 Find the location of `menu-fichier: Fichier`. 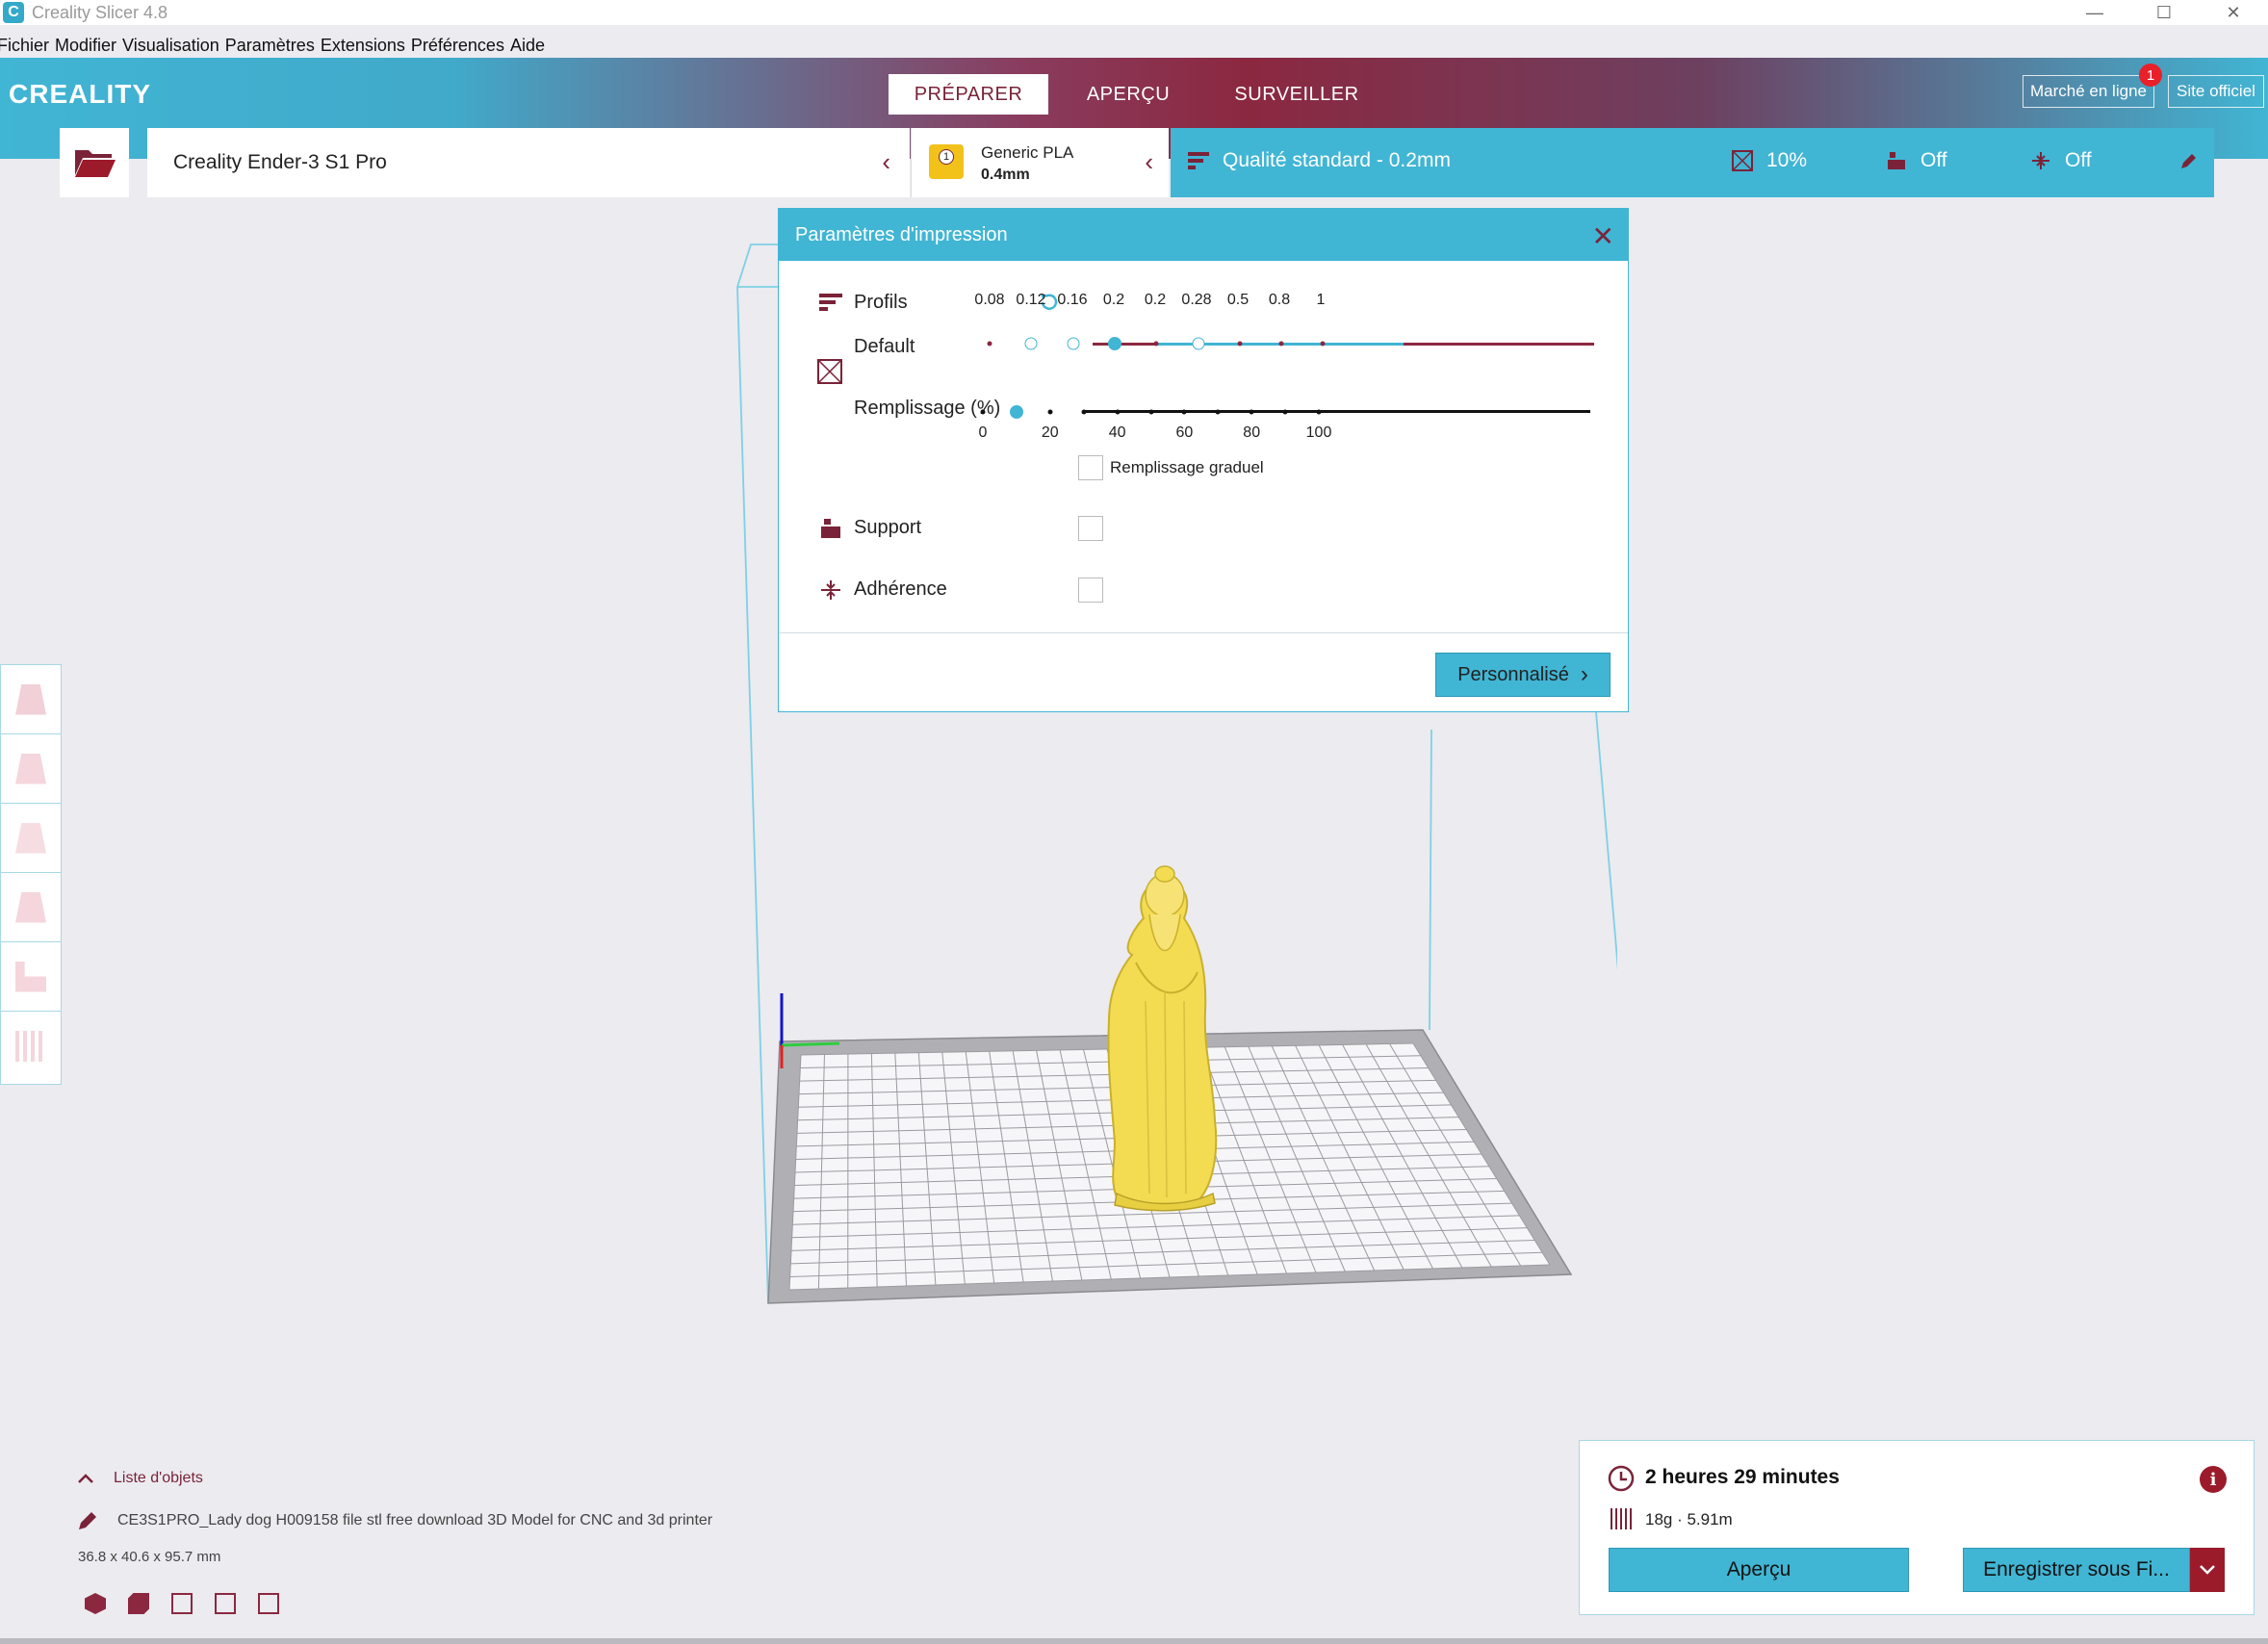

menu-fichier: Fichier is located at coordinates (25, 46).